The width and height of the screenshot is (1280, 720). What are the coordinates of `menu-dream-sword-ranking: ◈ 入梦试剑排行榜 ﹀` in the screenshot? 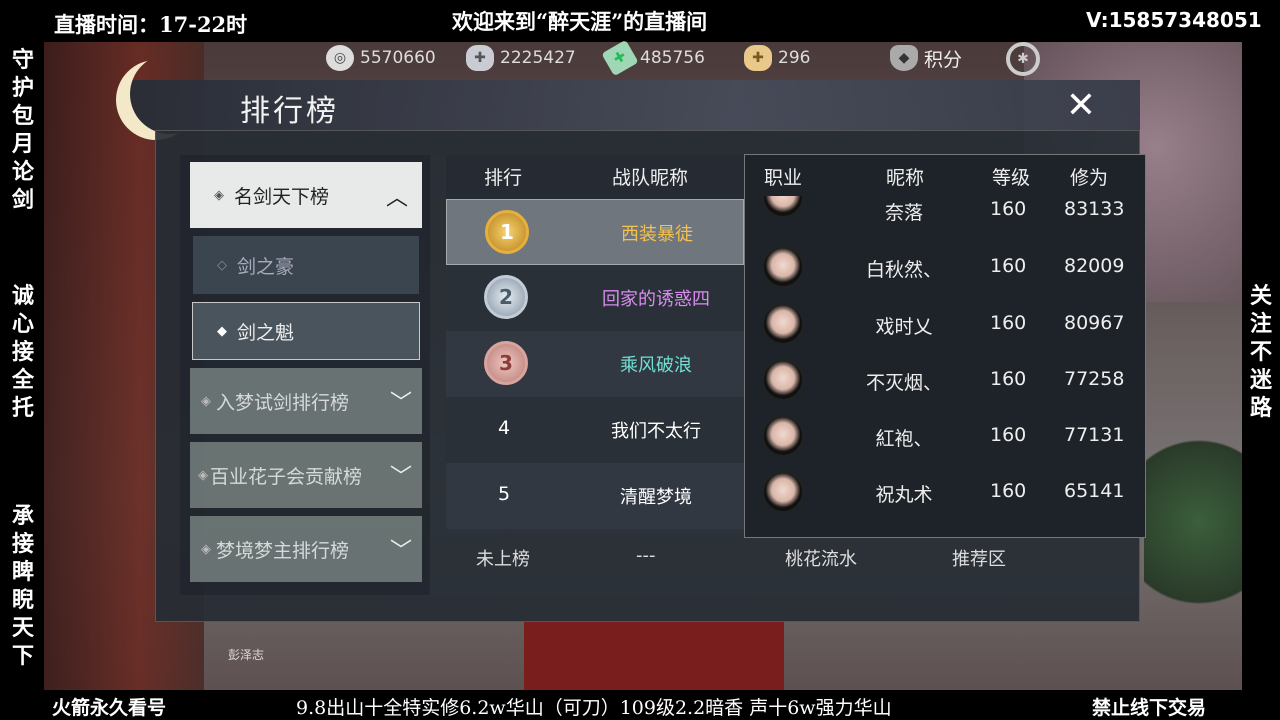 It's located at (306, 401).